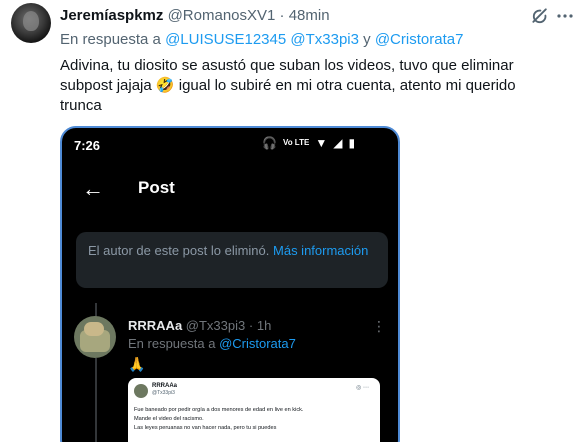 This screenshot has height=442, width=579. What do you see at coordinates (565, 16) in the screenshot?
I see `more-icon` at bounding box center [565, 16].